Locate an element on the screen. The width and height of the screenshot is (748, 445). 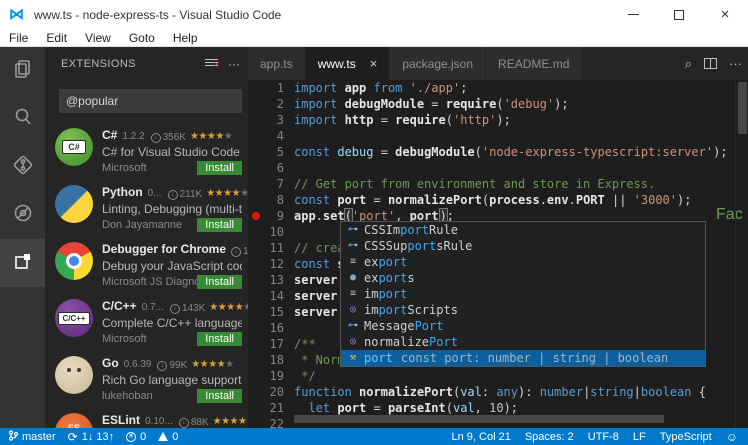
code-line: 6 is located at coordinates (498, 168).